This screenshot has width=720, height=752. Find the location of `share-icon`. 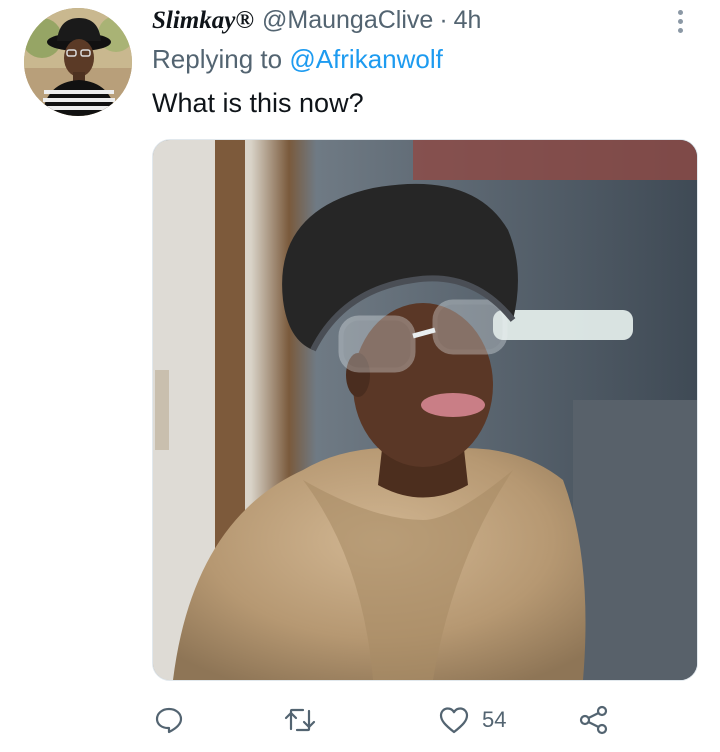

share-icon is located at coordinates (594, 720).